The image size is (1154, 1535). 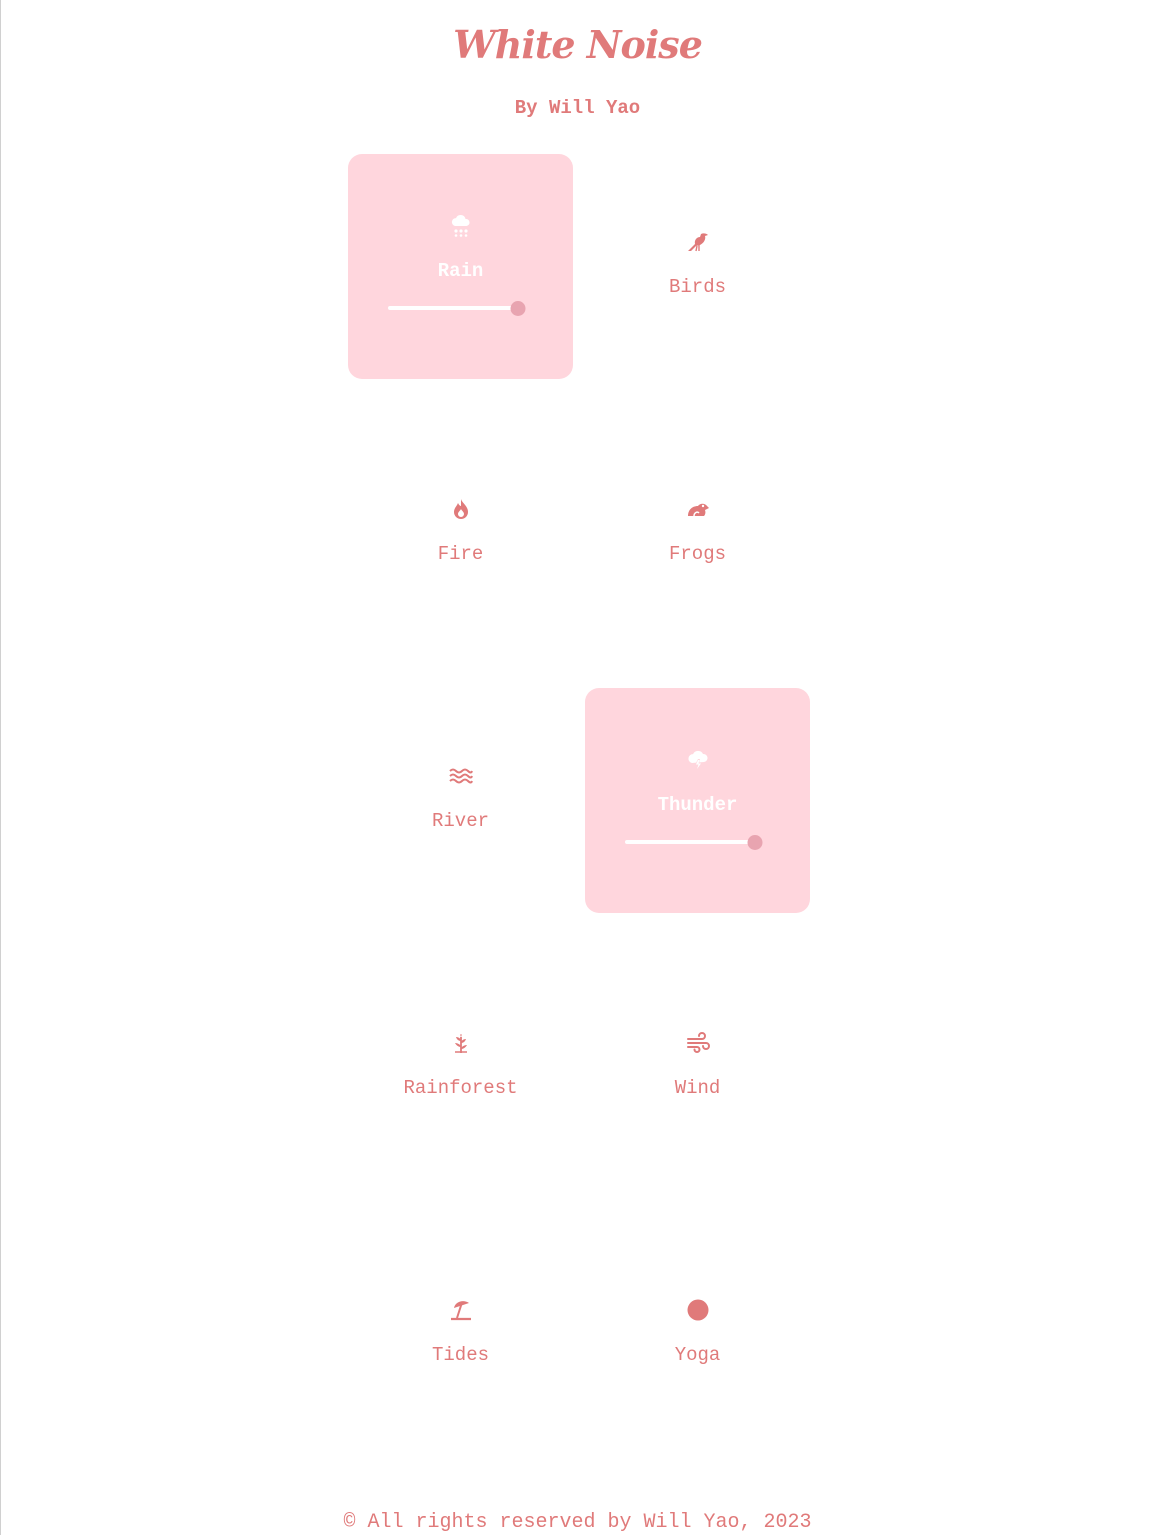 I want to click on leaf-icon, so click(x=460, y=1043).